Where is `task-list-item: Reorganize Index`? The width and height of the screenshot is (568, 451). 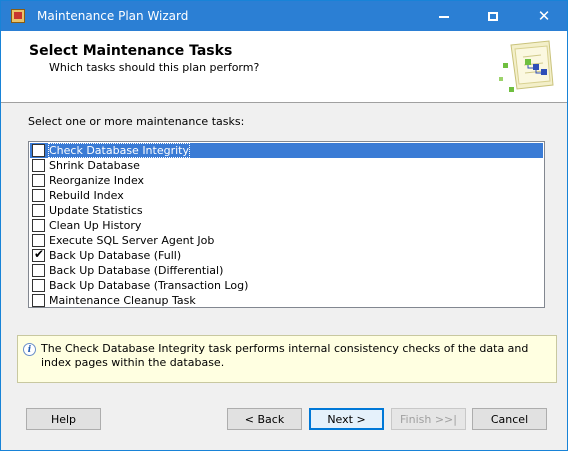
task-list-item: Reorganize Index is located at coordinates (286, 180).